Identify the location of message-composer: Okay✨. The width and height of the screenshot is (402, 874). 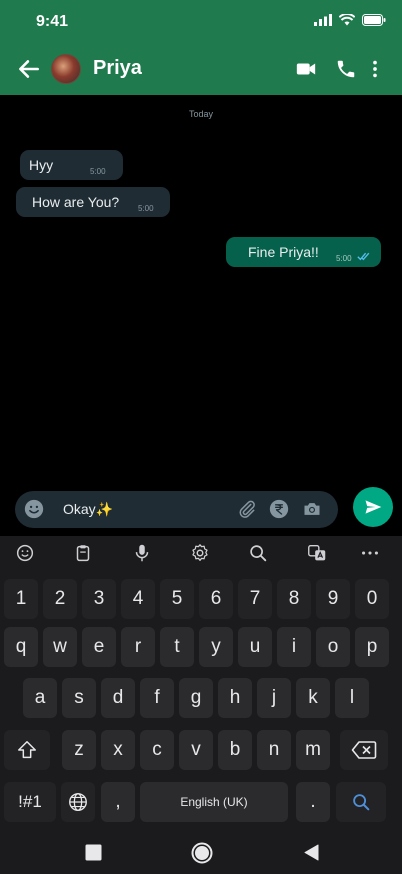
(176, 509).